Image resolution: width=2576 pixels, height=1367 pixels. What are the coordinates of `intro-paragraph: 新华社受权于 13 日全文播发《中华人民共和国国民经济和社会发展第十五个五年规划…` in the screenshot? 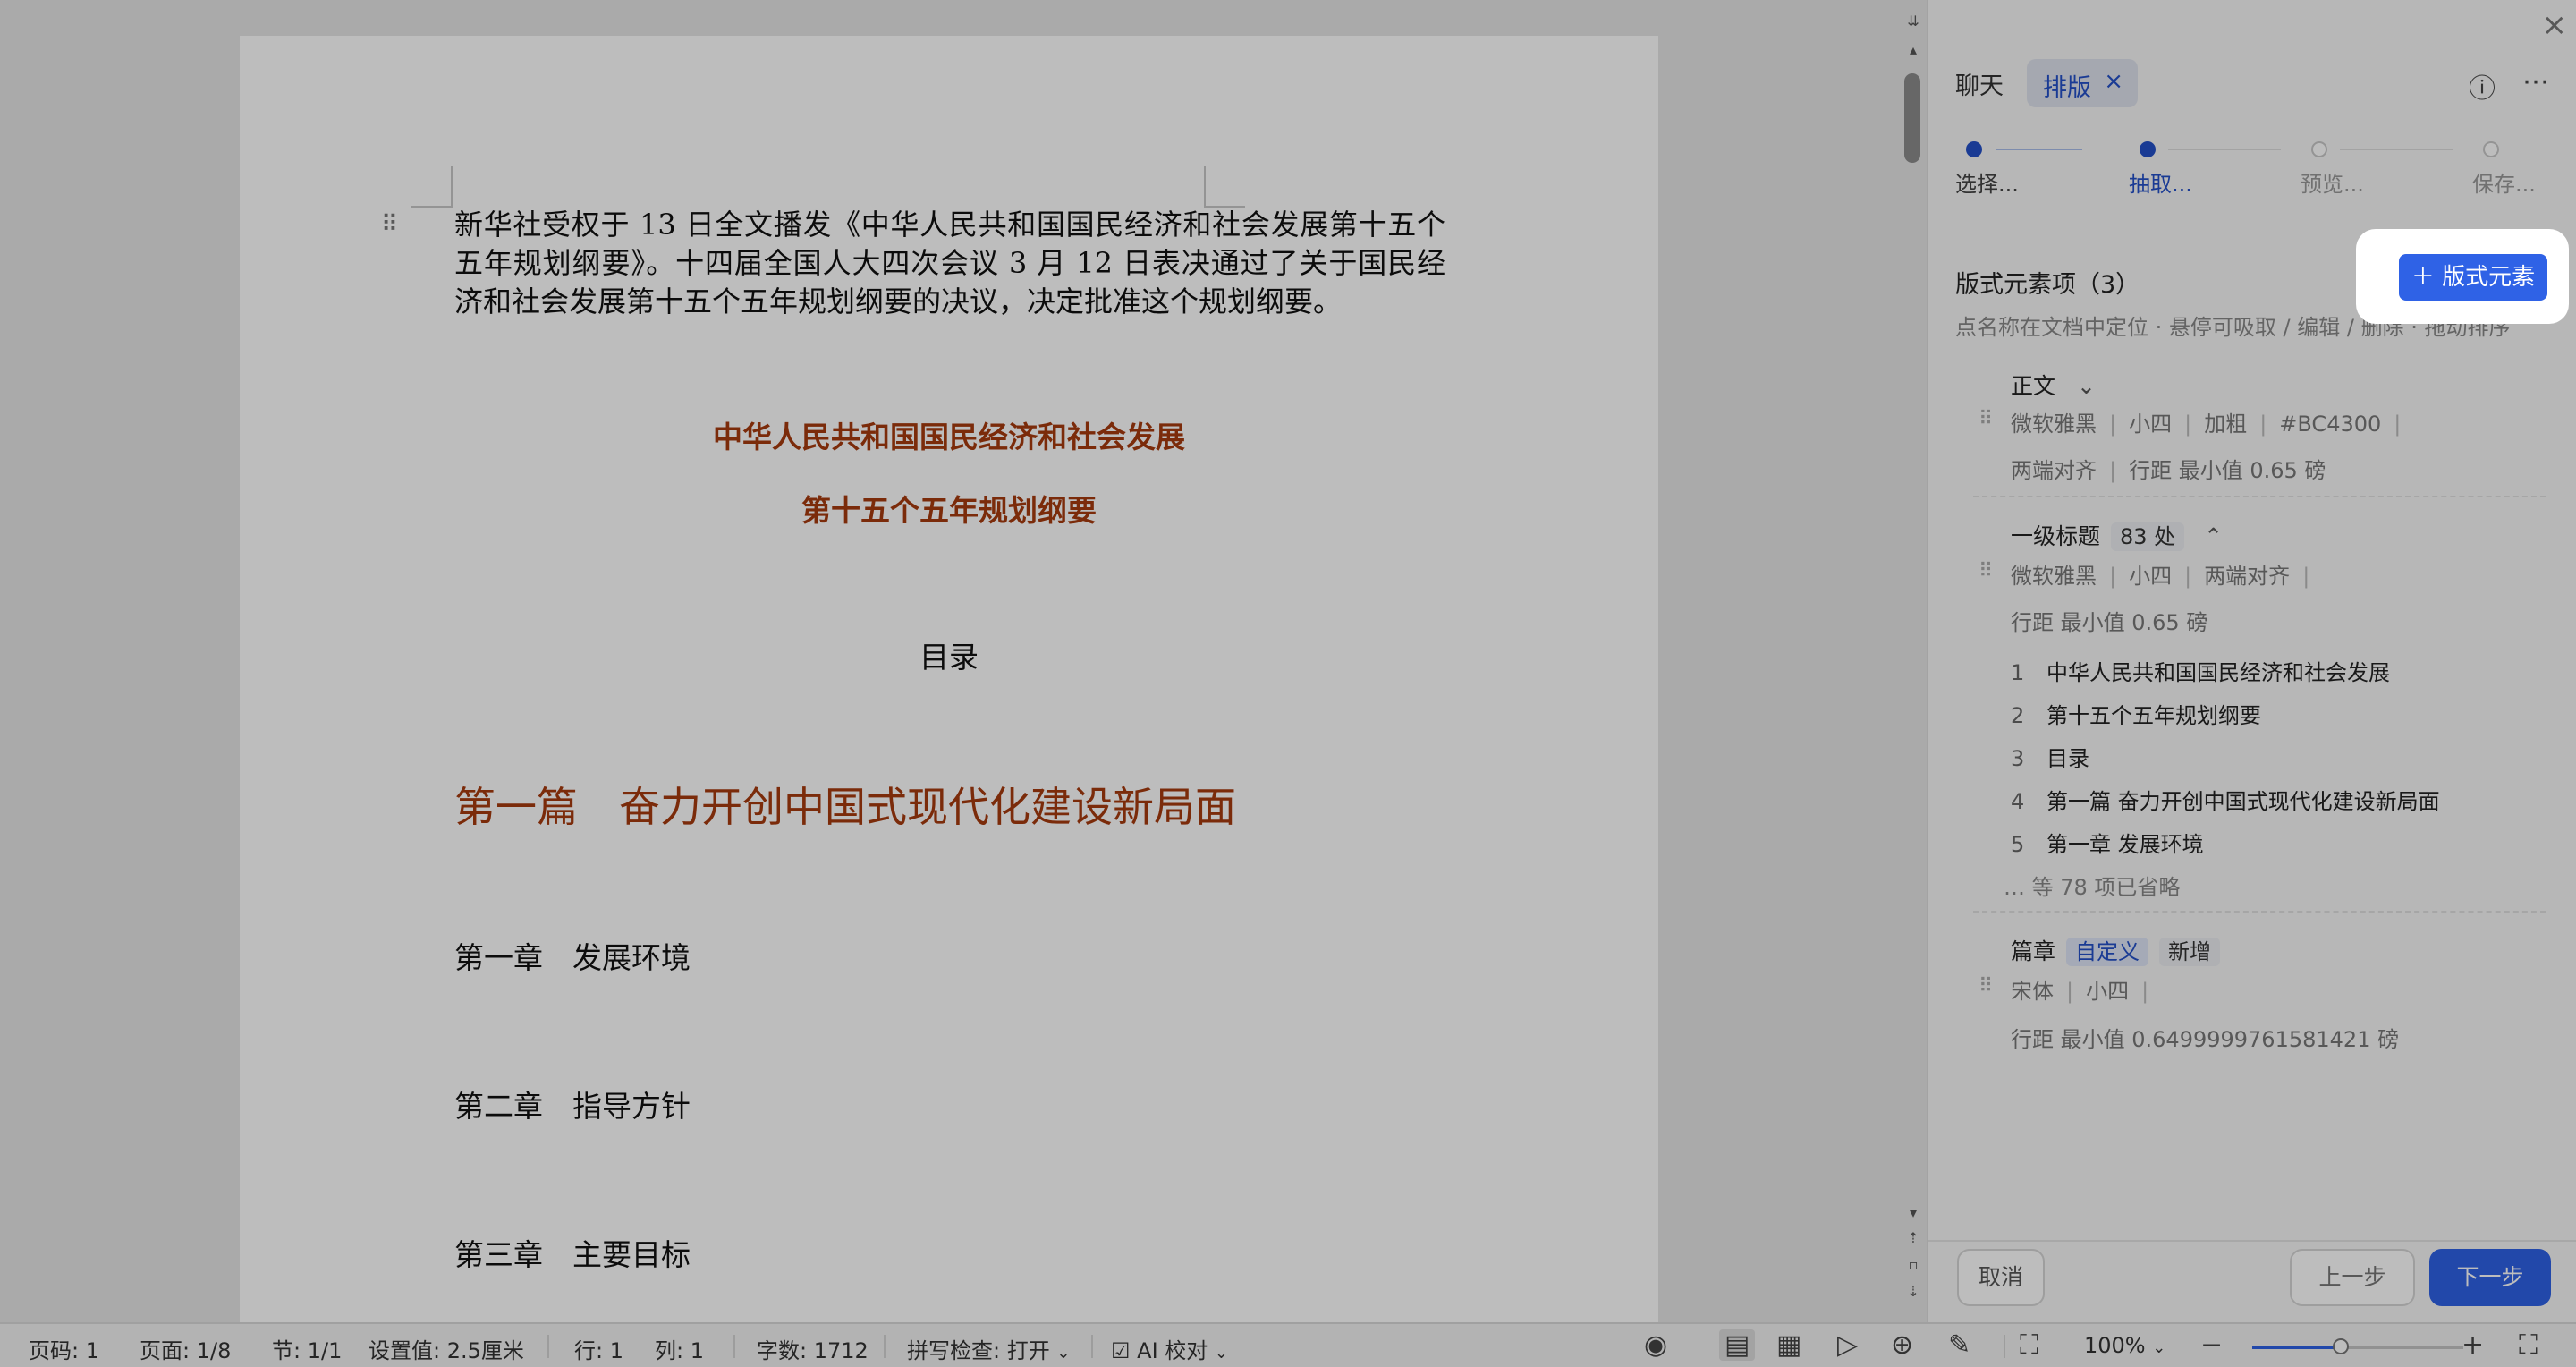 It's located at (949, 263).